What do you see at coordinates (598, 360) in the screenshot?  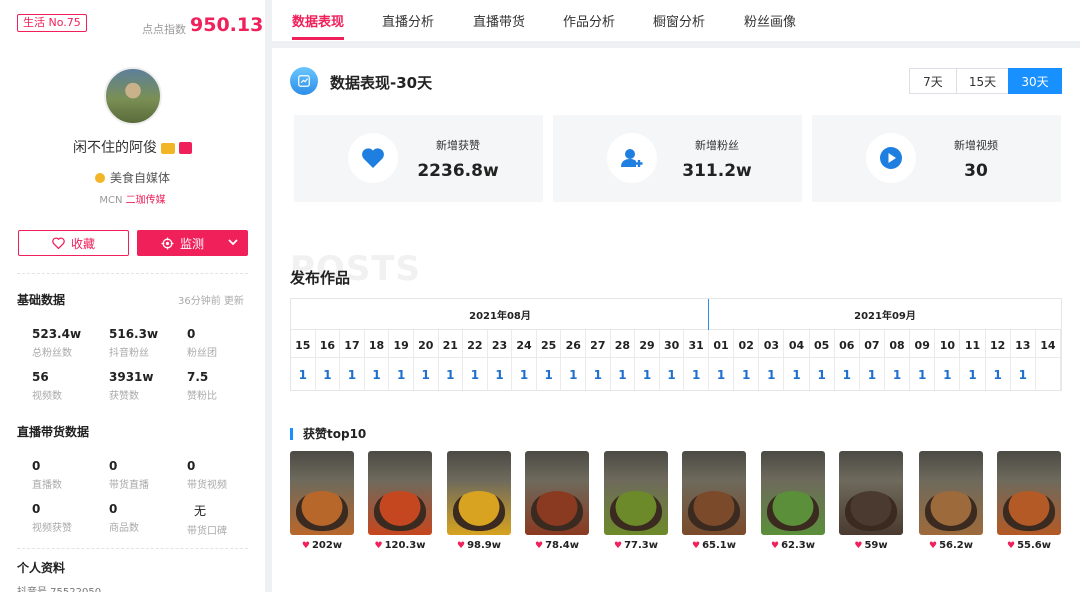 I see `calendar-day-cell: 27 1` at bounding box center [598, 360].